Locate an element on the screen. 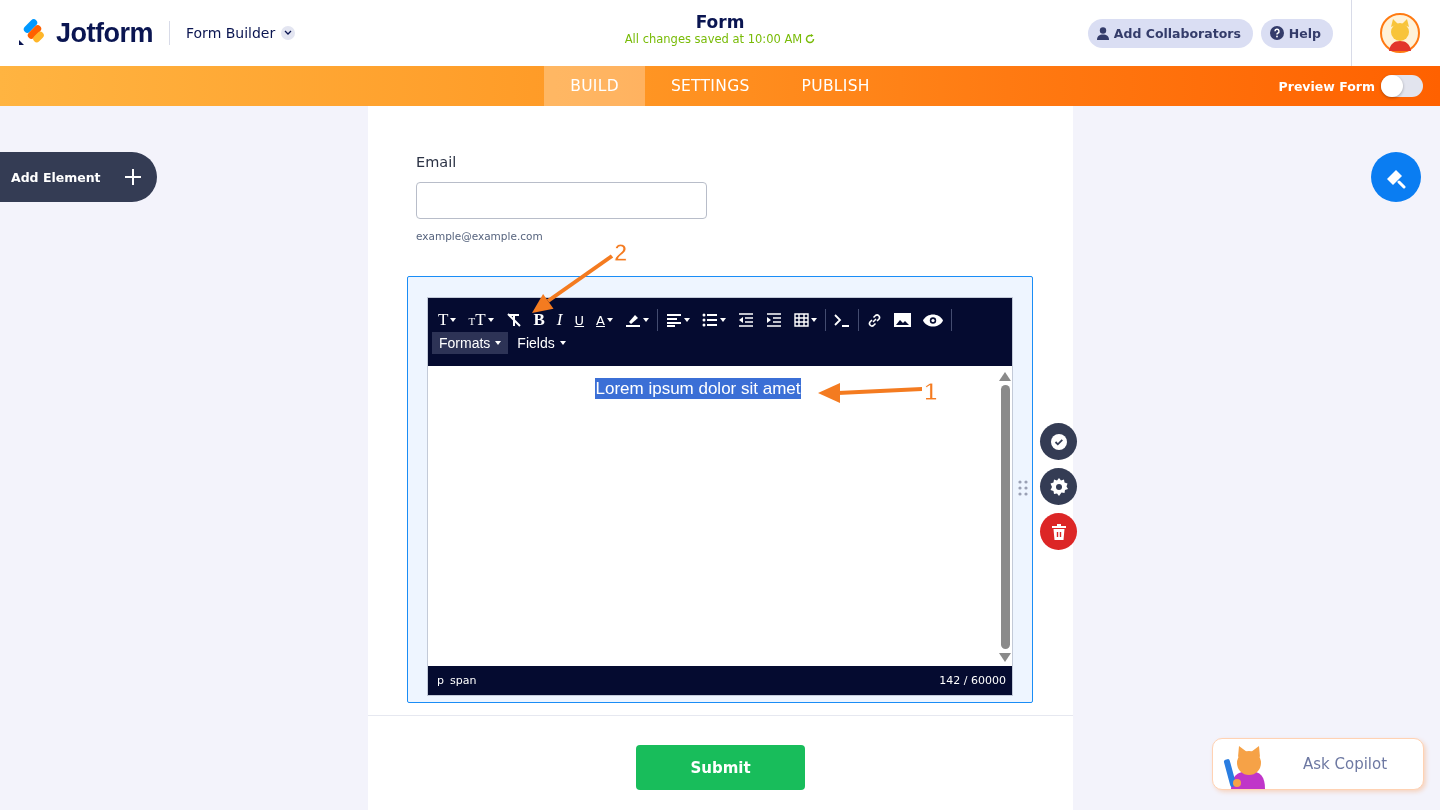 This screenshot has width=1440, height=810. link-icon is located at coordinates (874, 320).